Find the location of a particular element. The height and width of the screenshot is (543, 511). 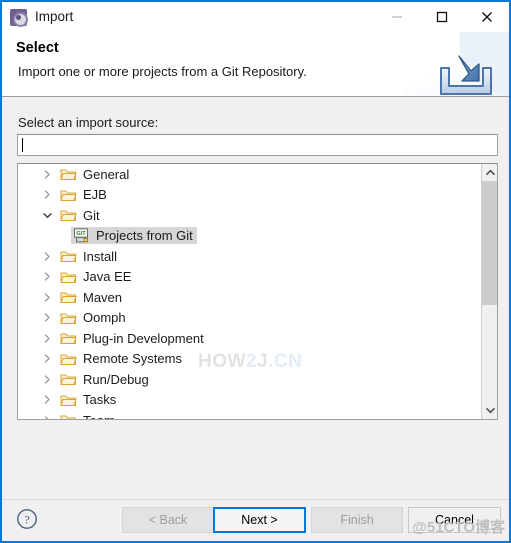

tree-item-content: Run/Debug is located at coordinates (94, 379).